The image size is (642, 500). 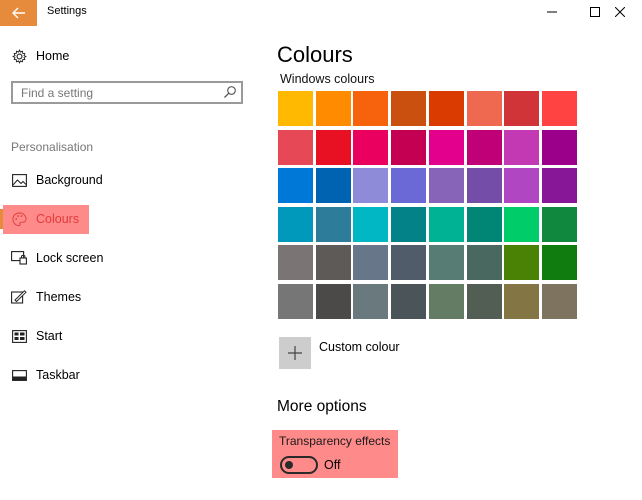 I want to click on search-box, so click(x=127, y=92).